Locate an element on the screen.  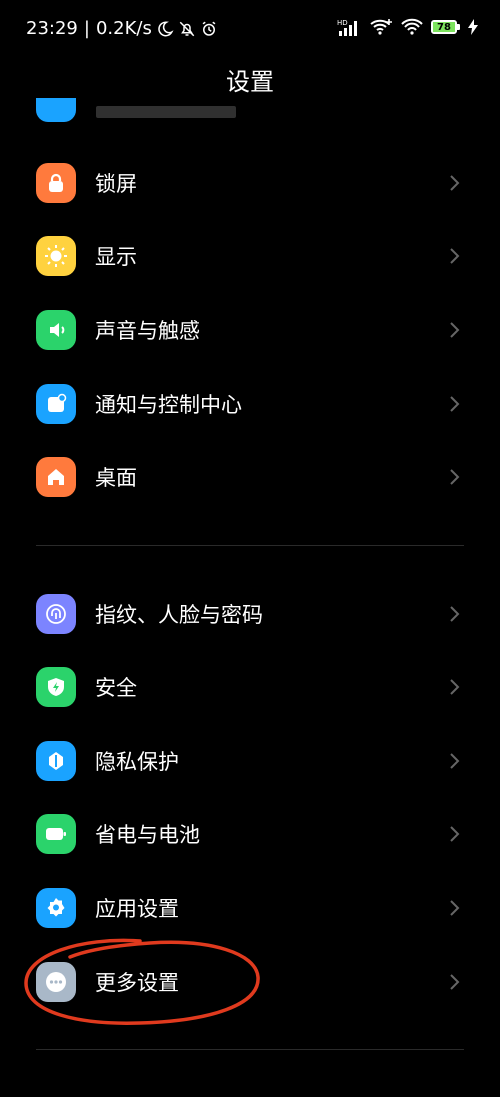
hd-signal-icon: HD is located at coordinates (347, 27).